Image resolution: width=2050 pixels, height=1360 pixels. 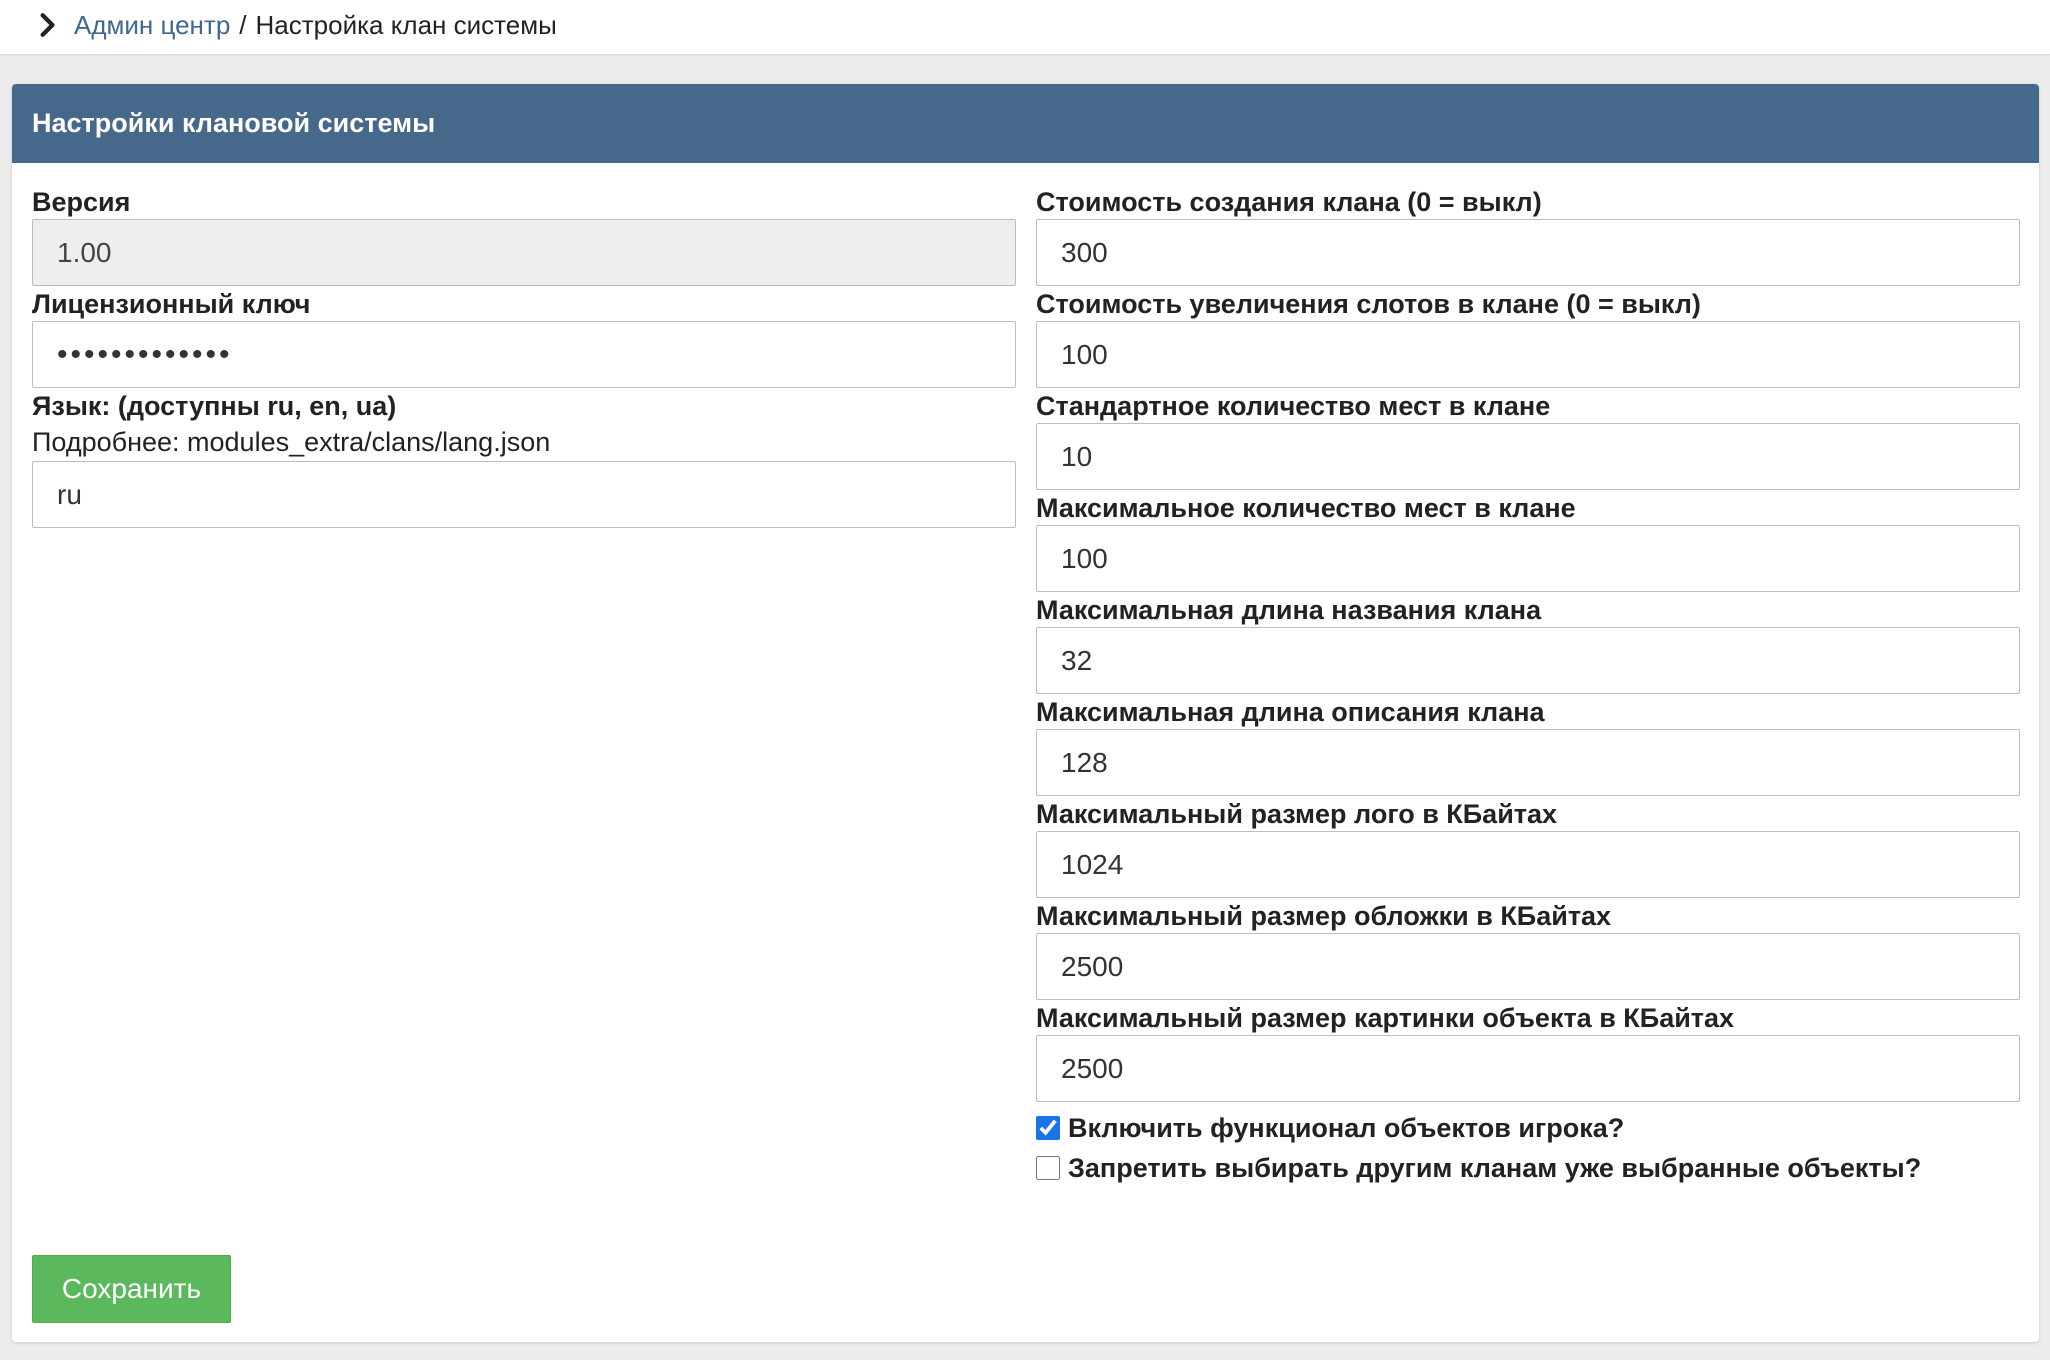 I want to click on slot-increase-cost-field, so click(x=1528, y=354).